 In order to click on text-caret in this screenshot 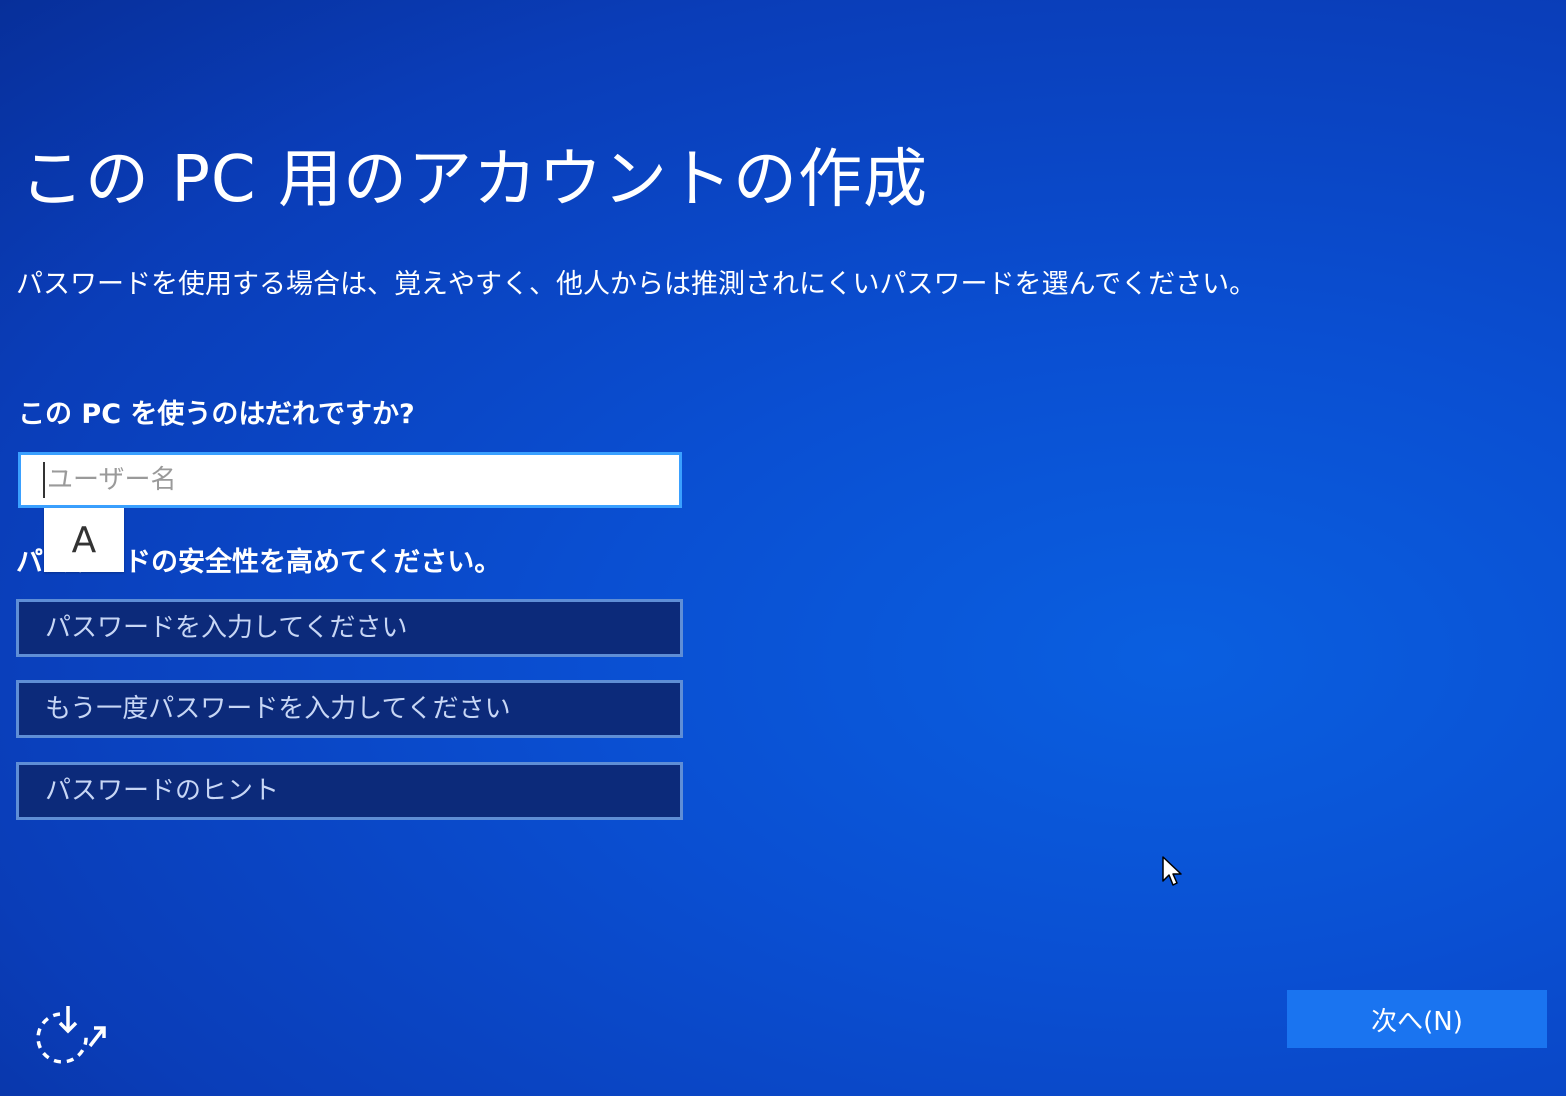, I will do `click(44, 480)`.